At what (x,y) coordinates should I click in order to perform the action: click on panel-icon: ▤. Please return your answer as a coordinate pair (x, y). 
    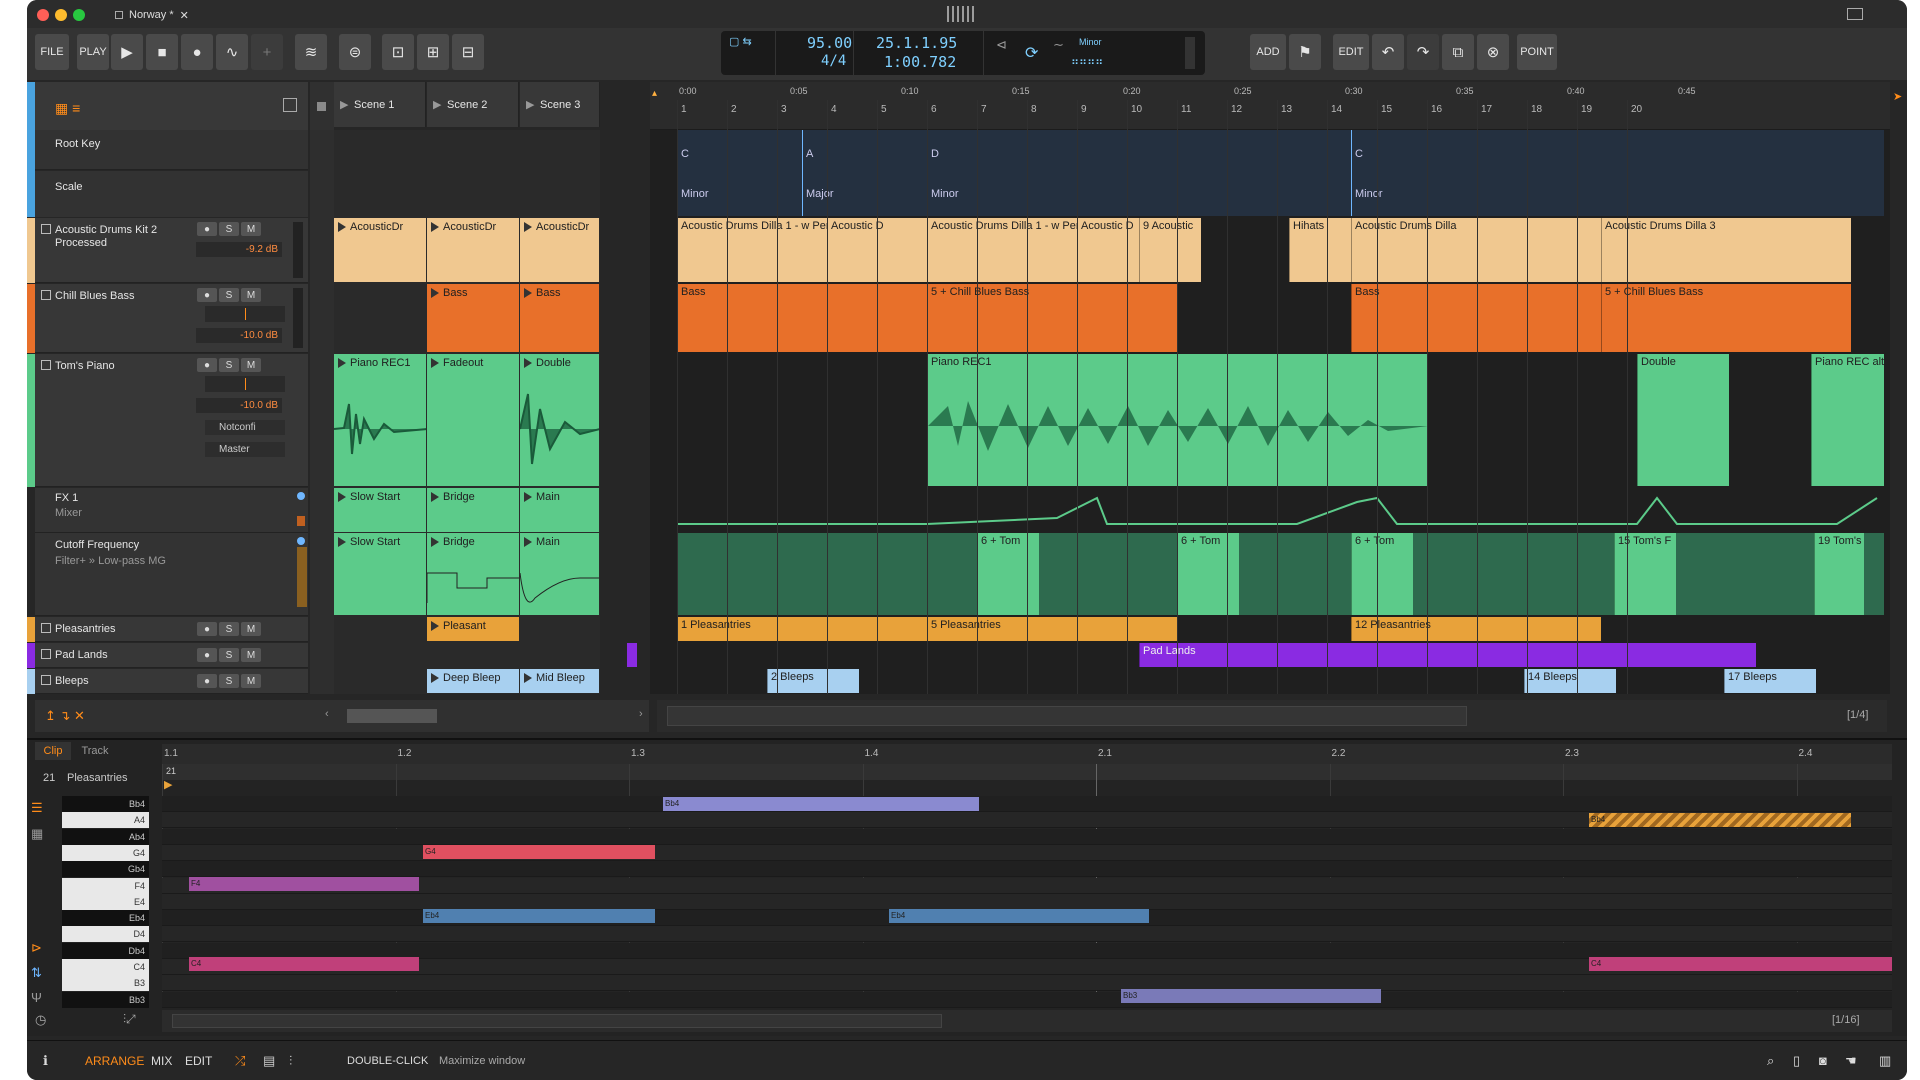
    Looking at the image, I should click on (269, 1061).